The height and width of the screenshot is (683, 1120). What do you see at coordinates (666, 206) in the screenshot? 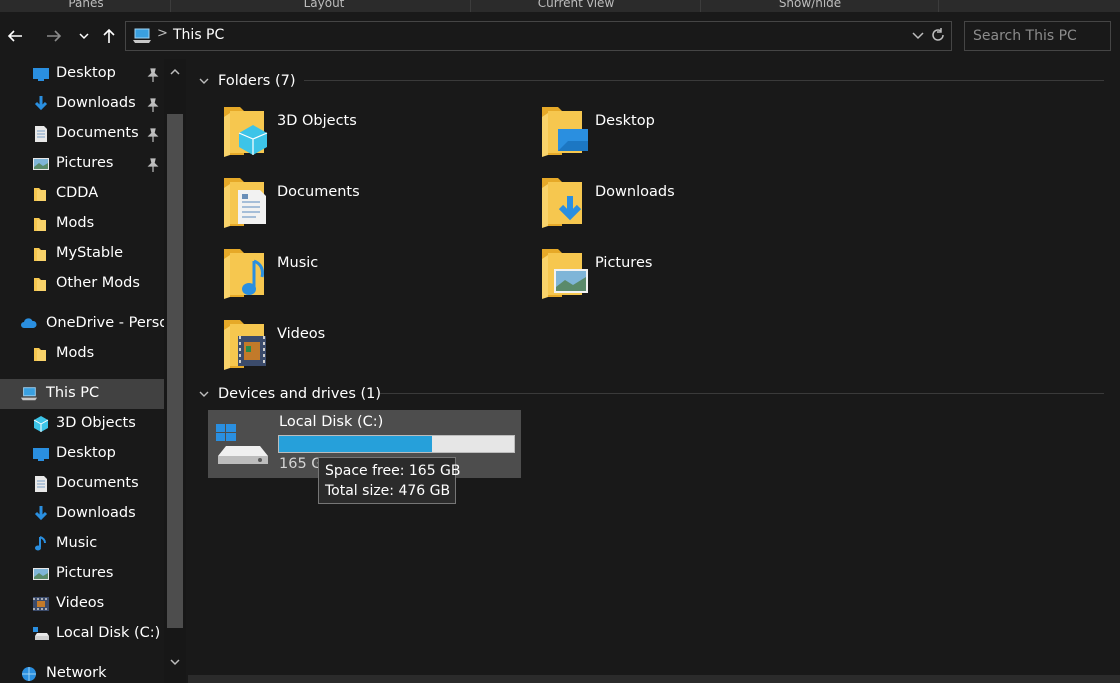
I see `folder-tile-downloads: Downloads` at bounding box center [666, 206].